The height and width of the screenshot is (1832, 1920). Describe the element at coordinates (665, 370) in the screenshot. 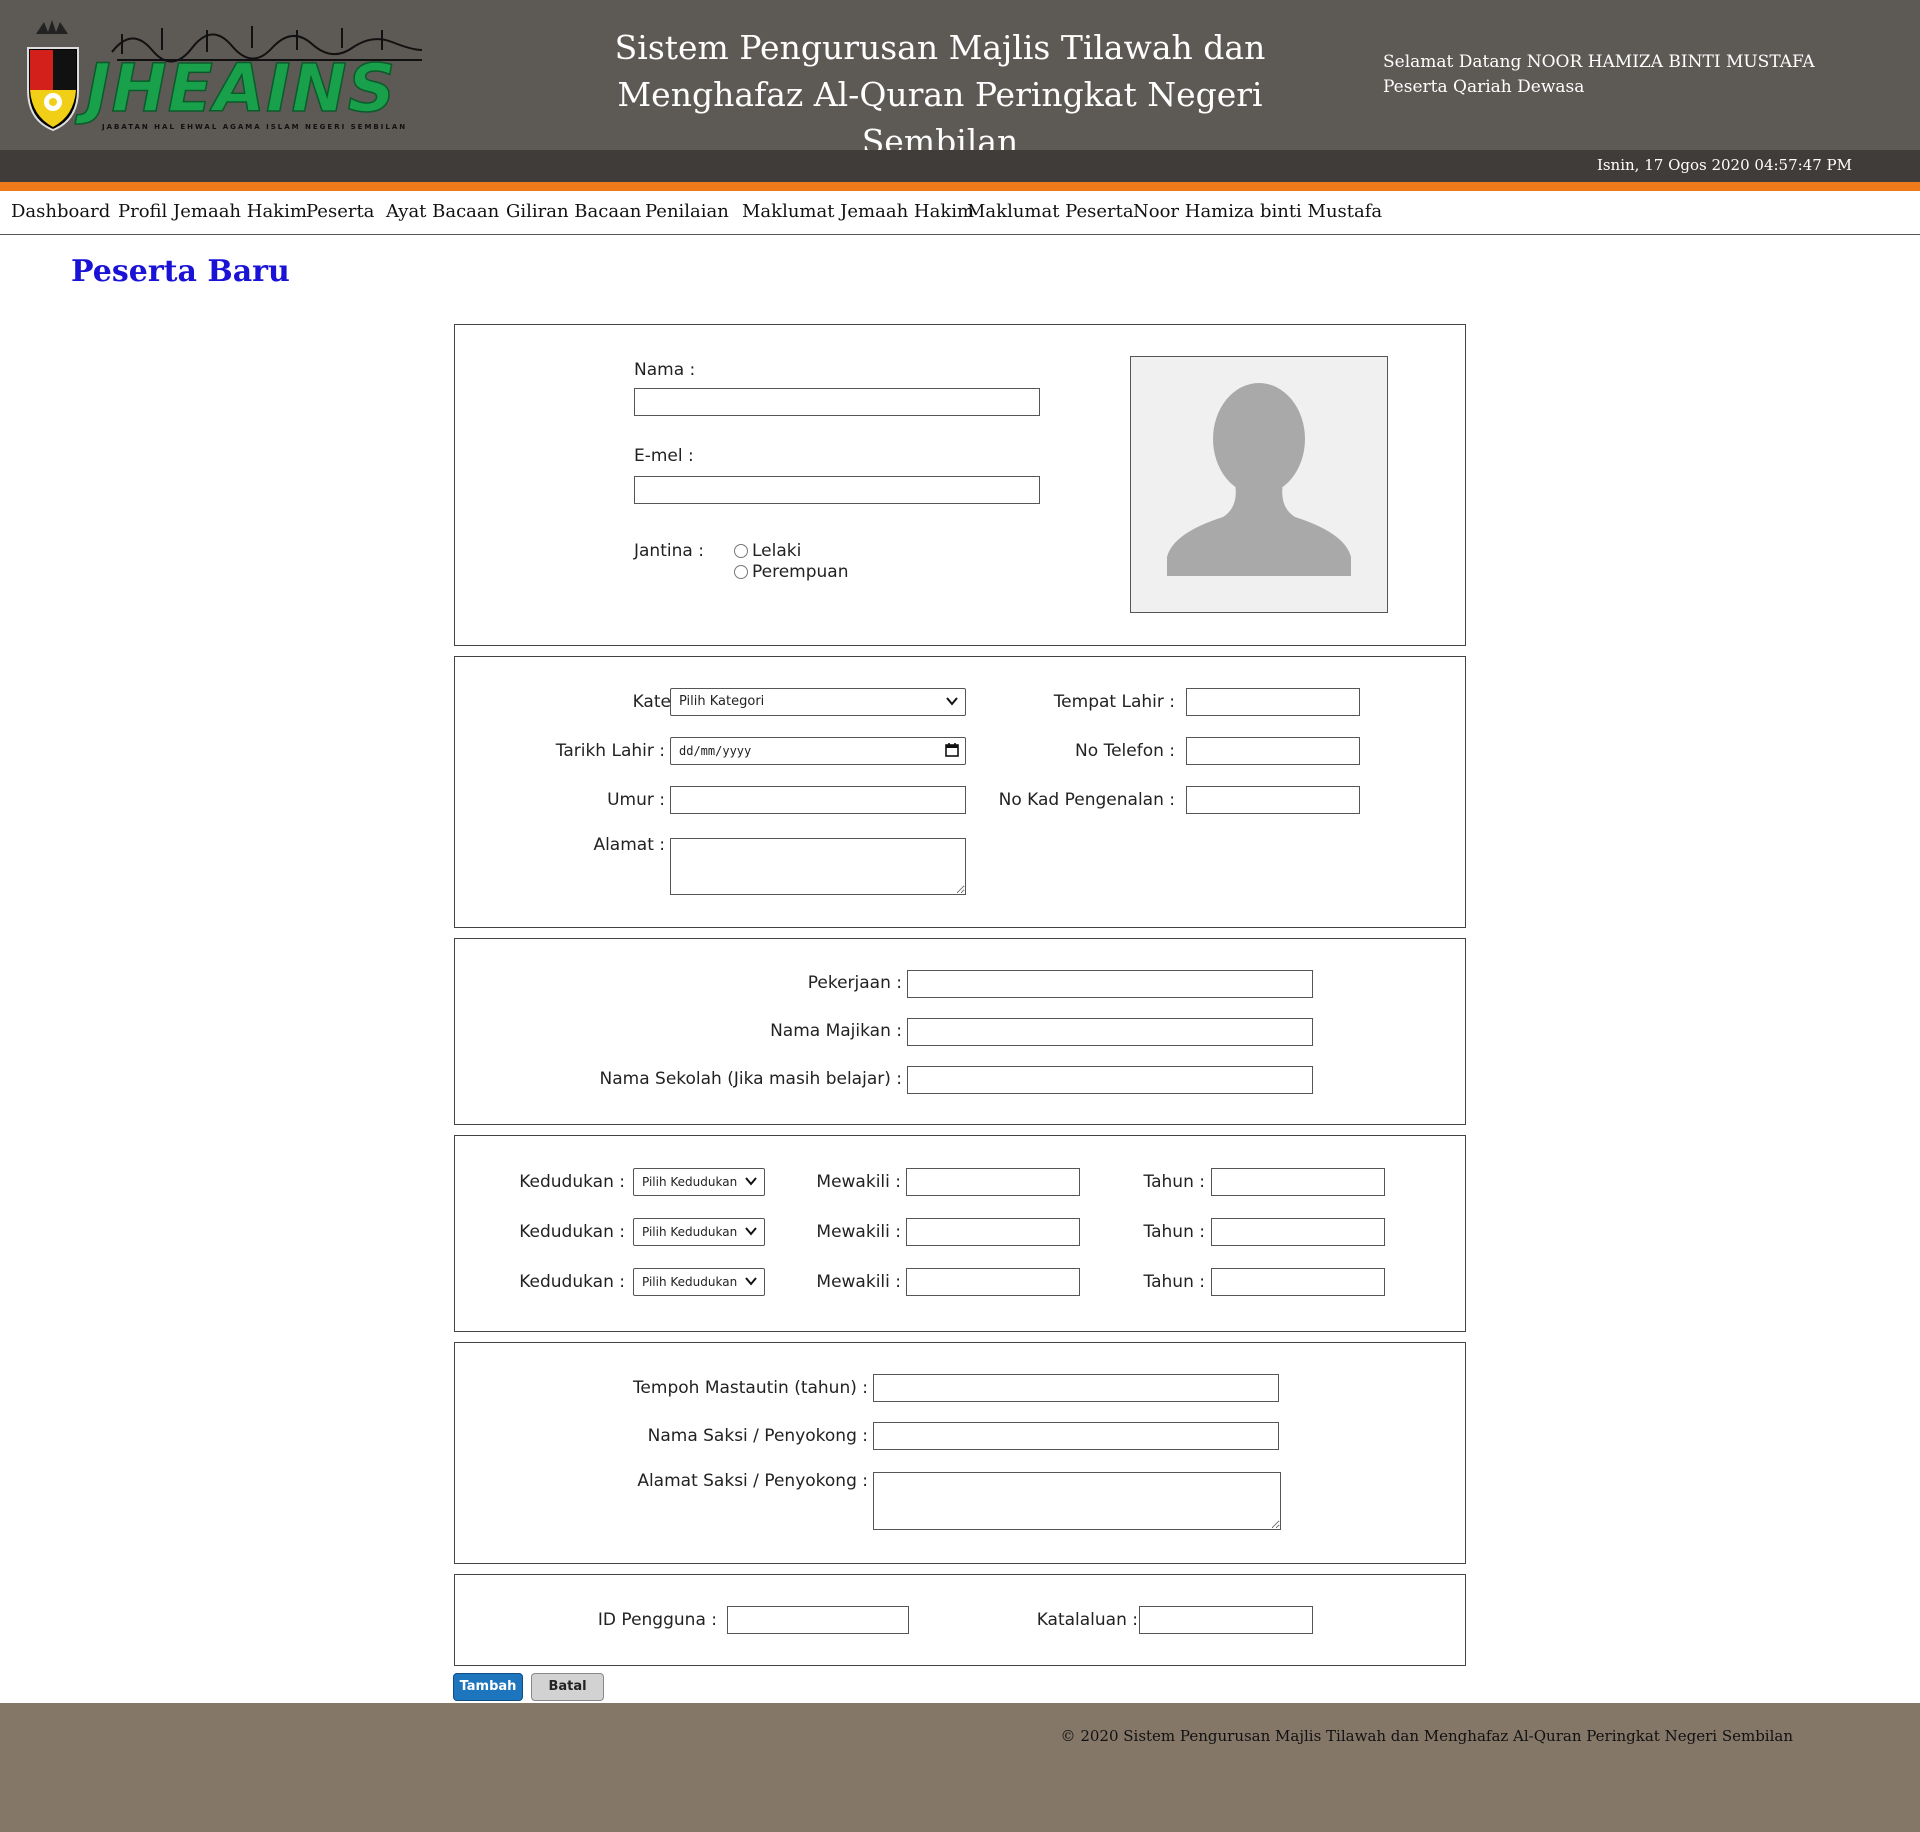

I see `nama-label: Nama :` at that location.